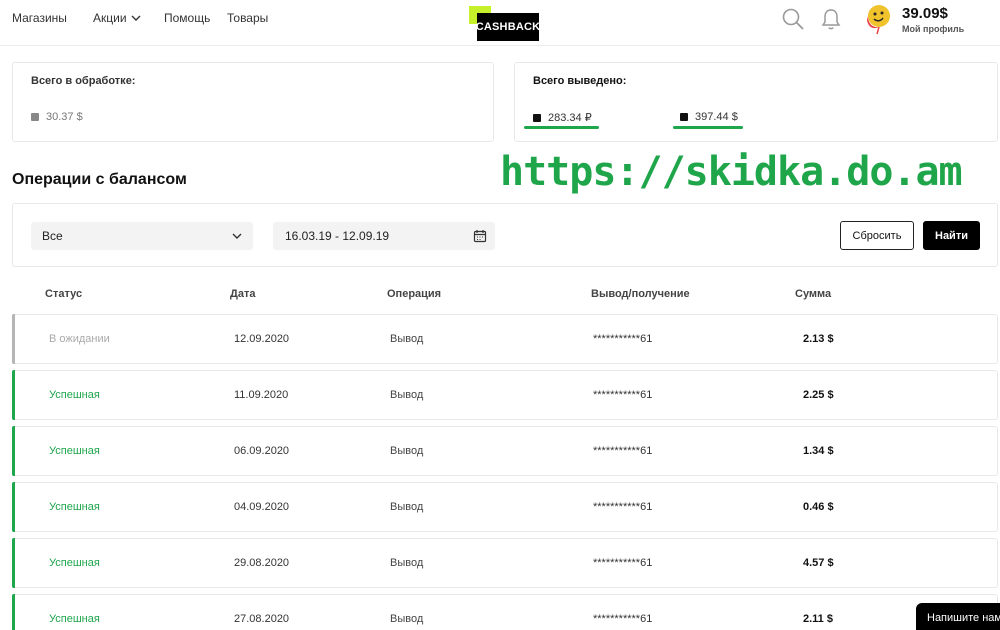  Describe the element at coordinates (480, 236) in the screenshot. I see `calendar-icon` at that location.